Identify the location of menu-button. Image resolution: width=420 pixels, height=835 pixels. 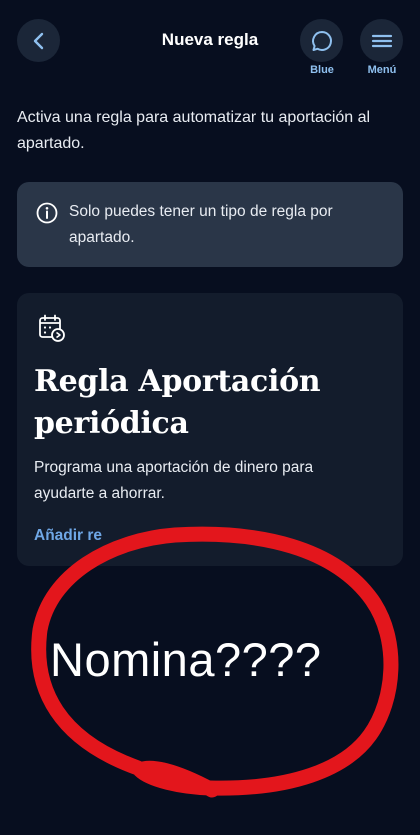
(381, 40).